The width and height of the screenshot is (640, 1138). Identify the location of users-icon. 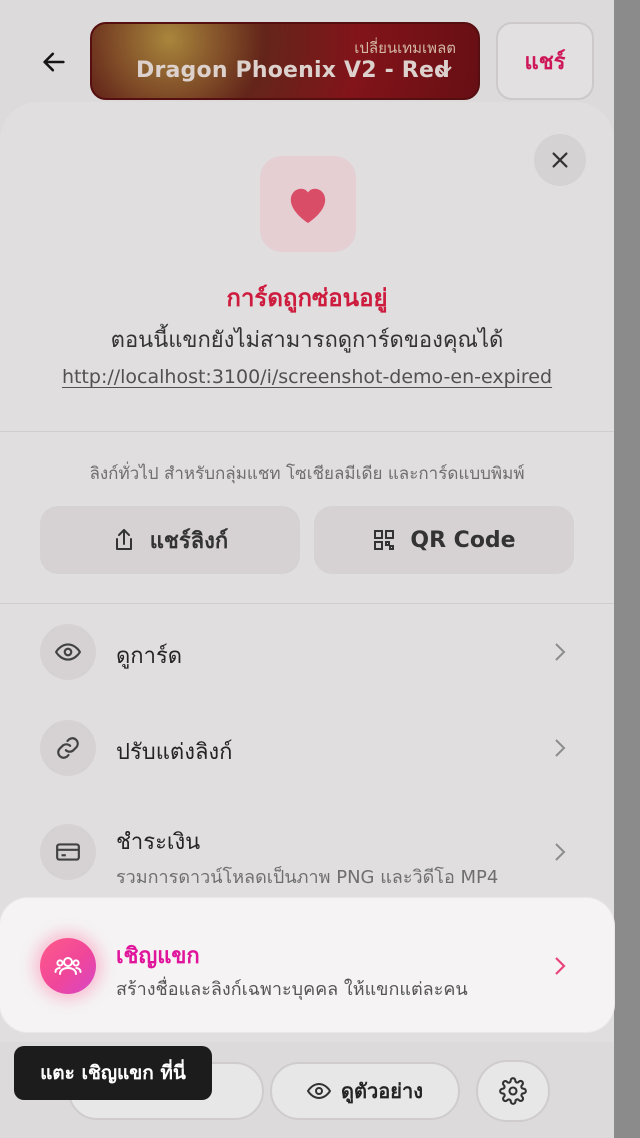
(68, 966).